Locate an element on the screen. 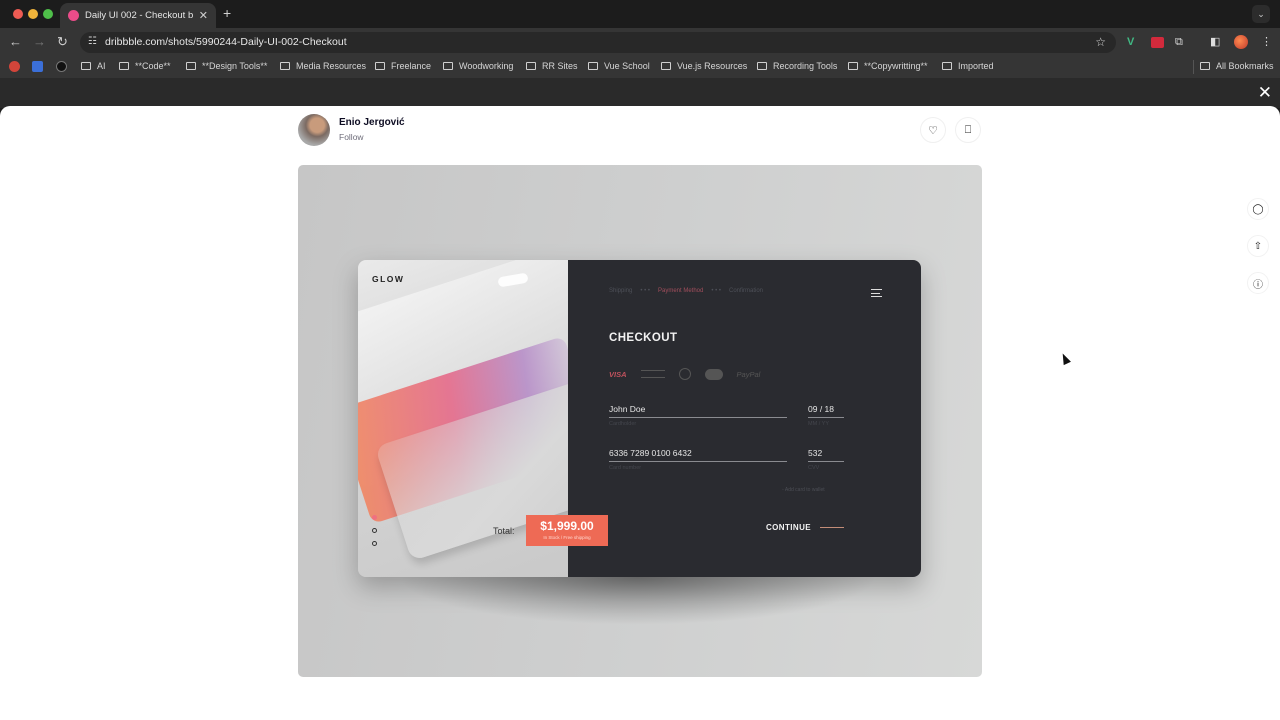 Image resolution: width=1280 pixels, height=720 pixels. bookmark-label: Imported is located at coordinates (976, 66).